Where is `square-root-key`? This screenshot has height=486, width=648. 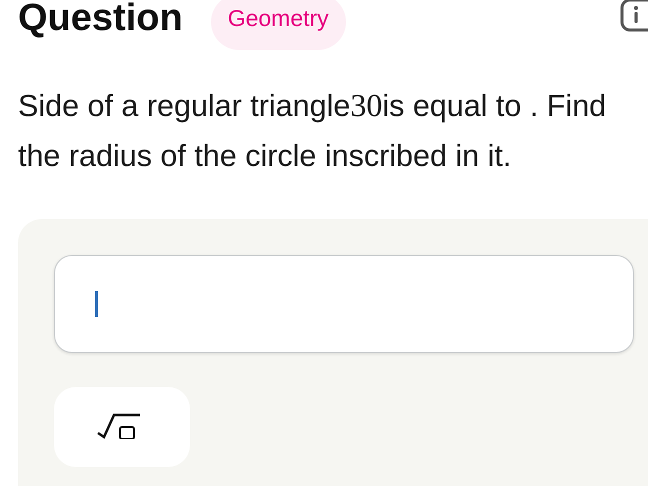
square-root-key is located at coordinates (122, 427).